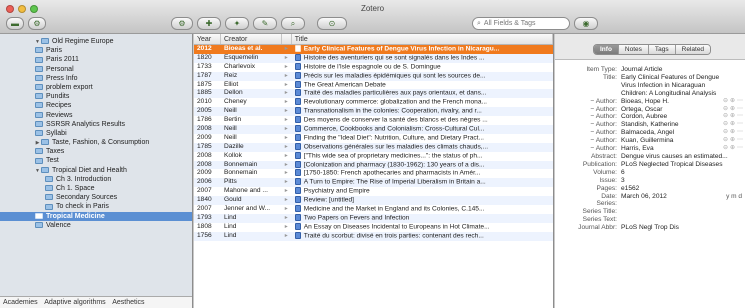 Image resolution: width=745 pixels, height=308 pixels. Describe the element at coordinates (606, 49) in the screenshot. I see `tab-info: Info` at that location.